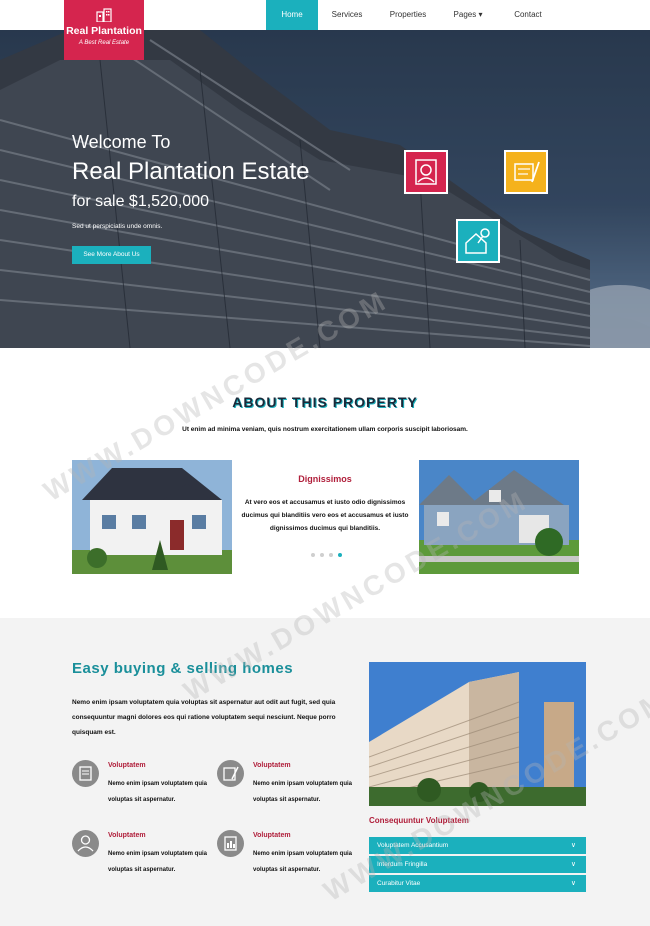 This screenshot has width=650, height=926. I want to click on main-menu: Home Services Properties Pages ▾ Contact, so click(413, 15).